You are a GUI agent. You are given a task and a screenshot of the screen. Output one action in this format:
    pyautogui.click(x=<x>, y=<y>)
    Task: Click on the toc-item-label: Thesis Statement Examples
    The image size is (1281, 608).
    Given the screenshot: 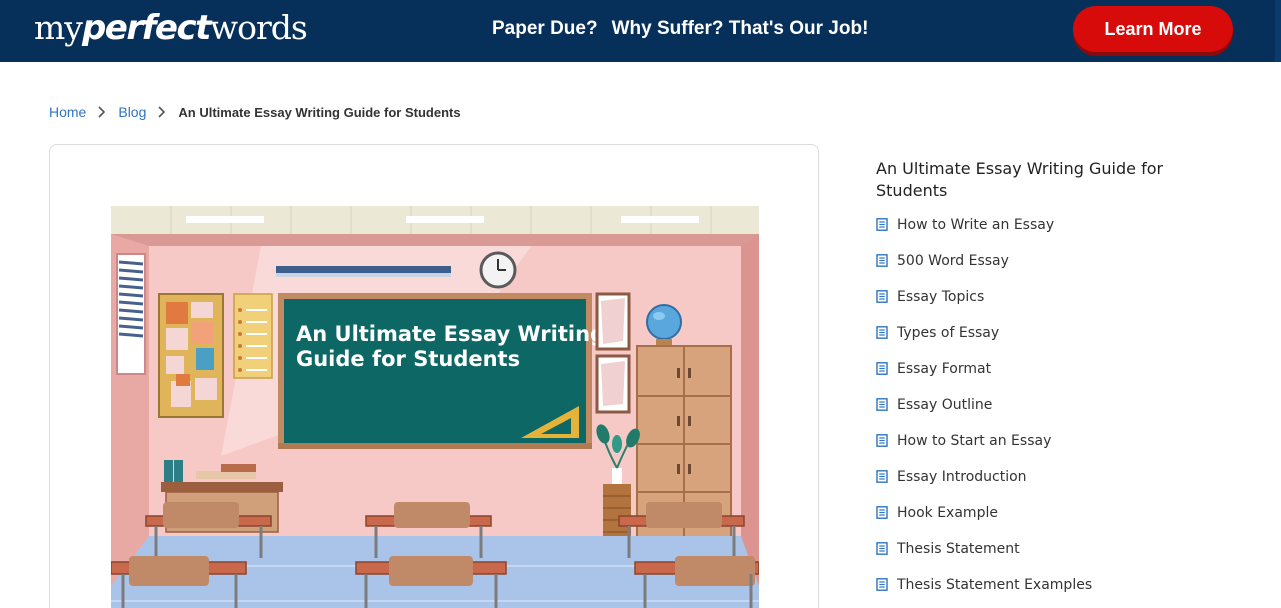 What is the action you would take?
    pyautogui.click(x=995, y=585)
    